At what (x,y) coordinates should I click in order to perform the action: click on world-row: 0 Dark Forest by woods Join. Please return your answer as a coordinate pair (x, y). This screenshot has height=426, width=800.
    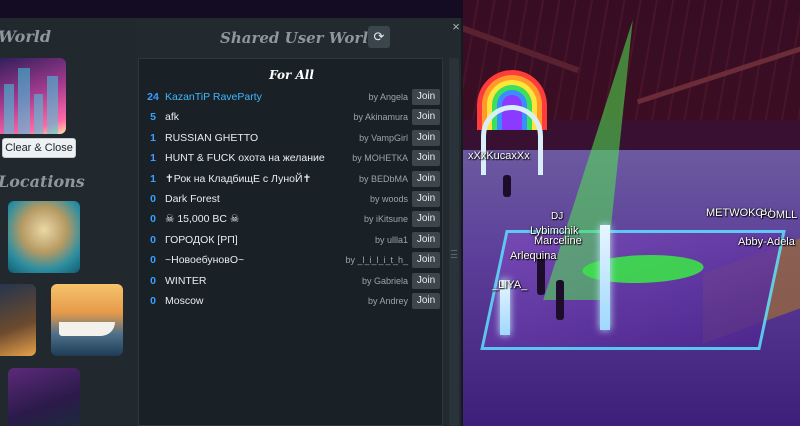
    Looking at the image, I should click on (291, 199).